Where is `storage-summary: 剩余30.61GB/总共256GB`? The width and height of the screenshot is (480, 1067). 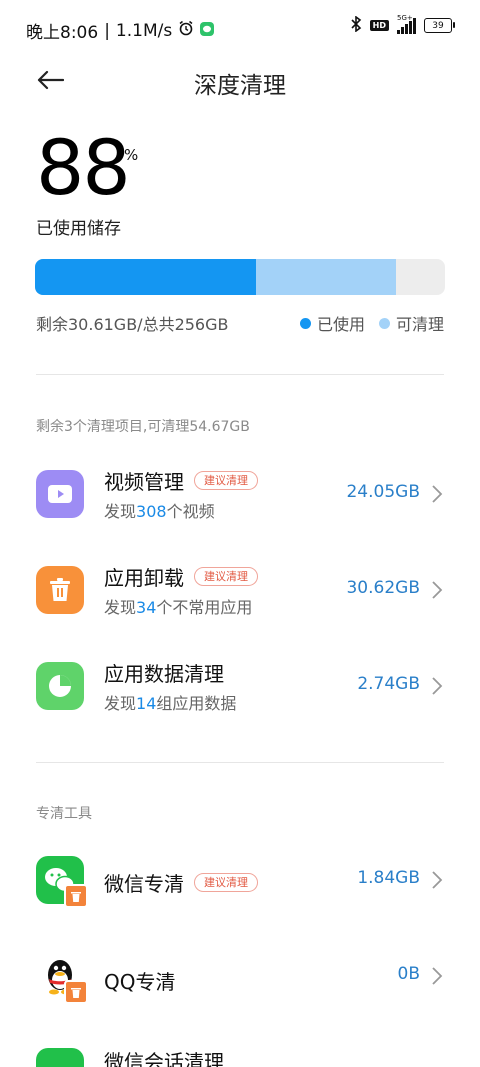
storage-summary: 剩余30.61GB/总共256GB is located at coordinates (132, 324).